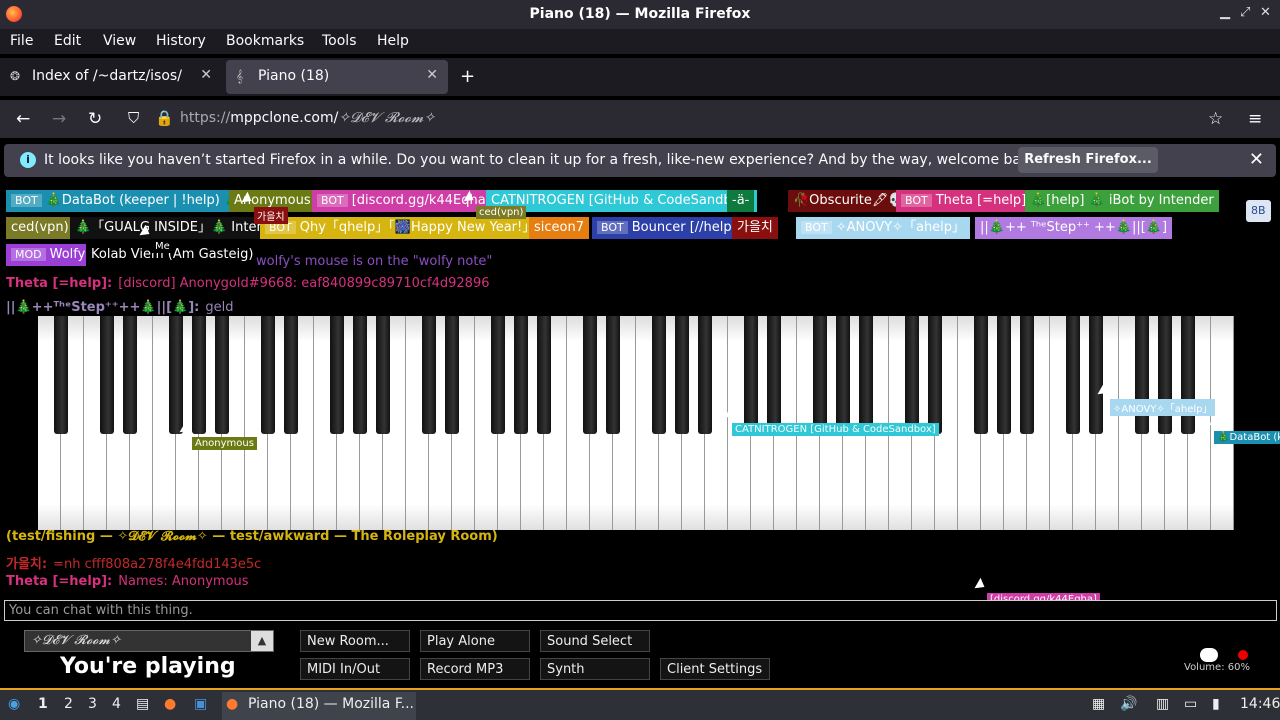  Describe the element at coordinates (393, 41) in the screenshot. I see `menu-help: Help` at that location.